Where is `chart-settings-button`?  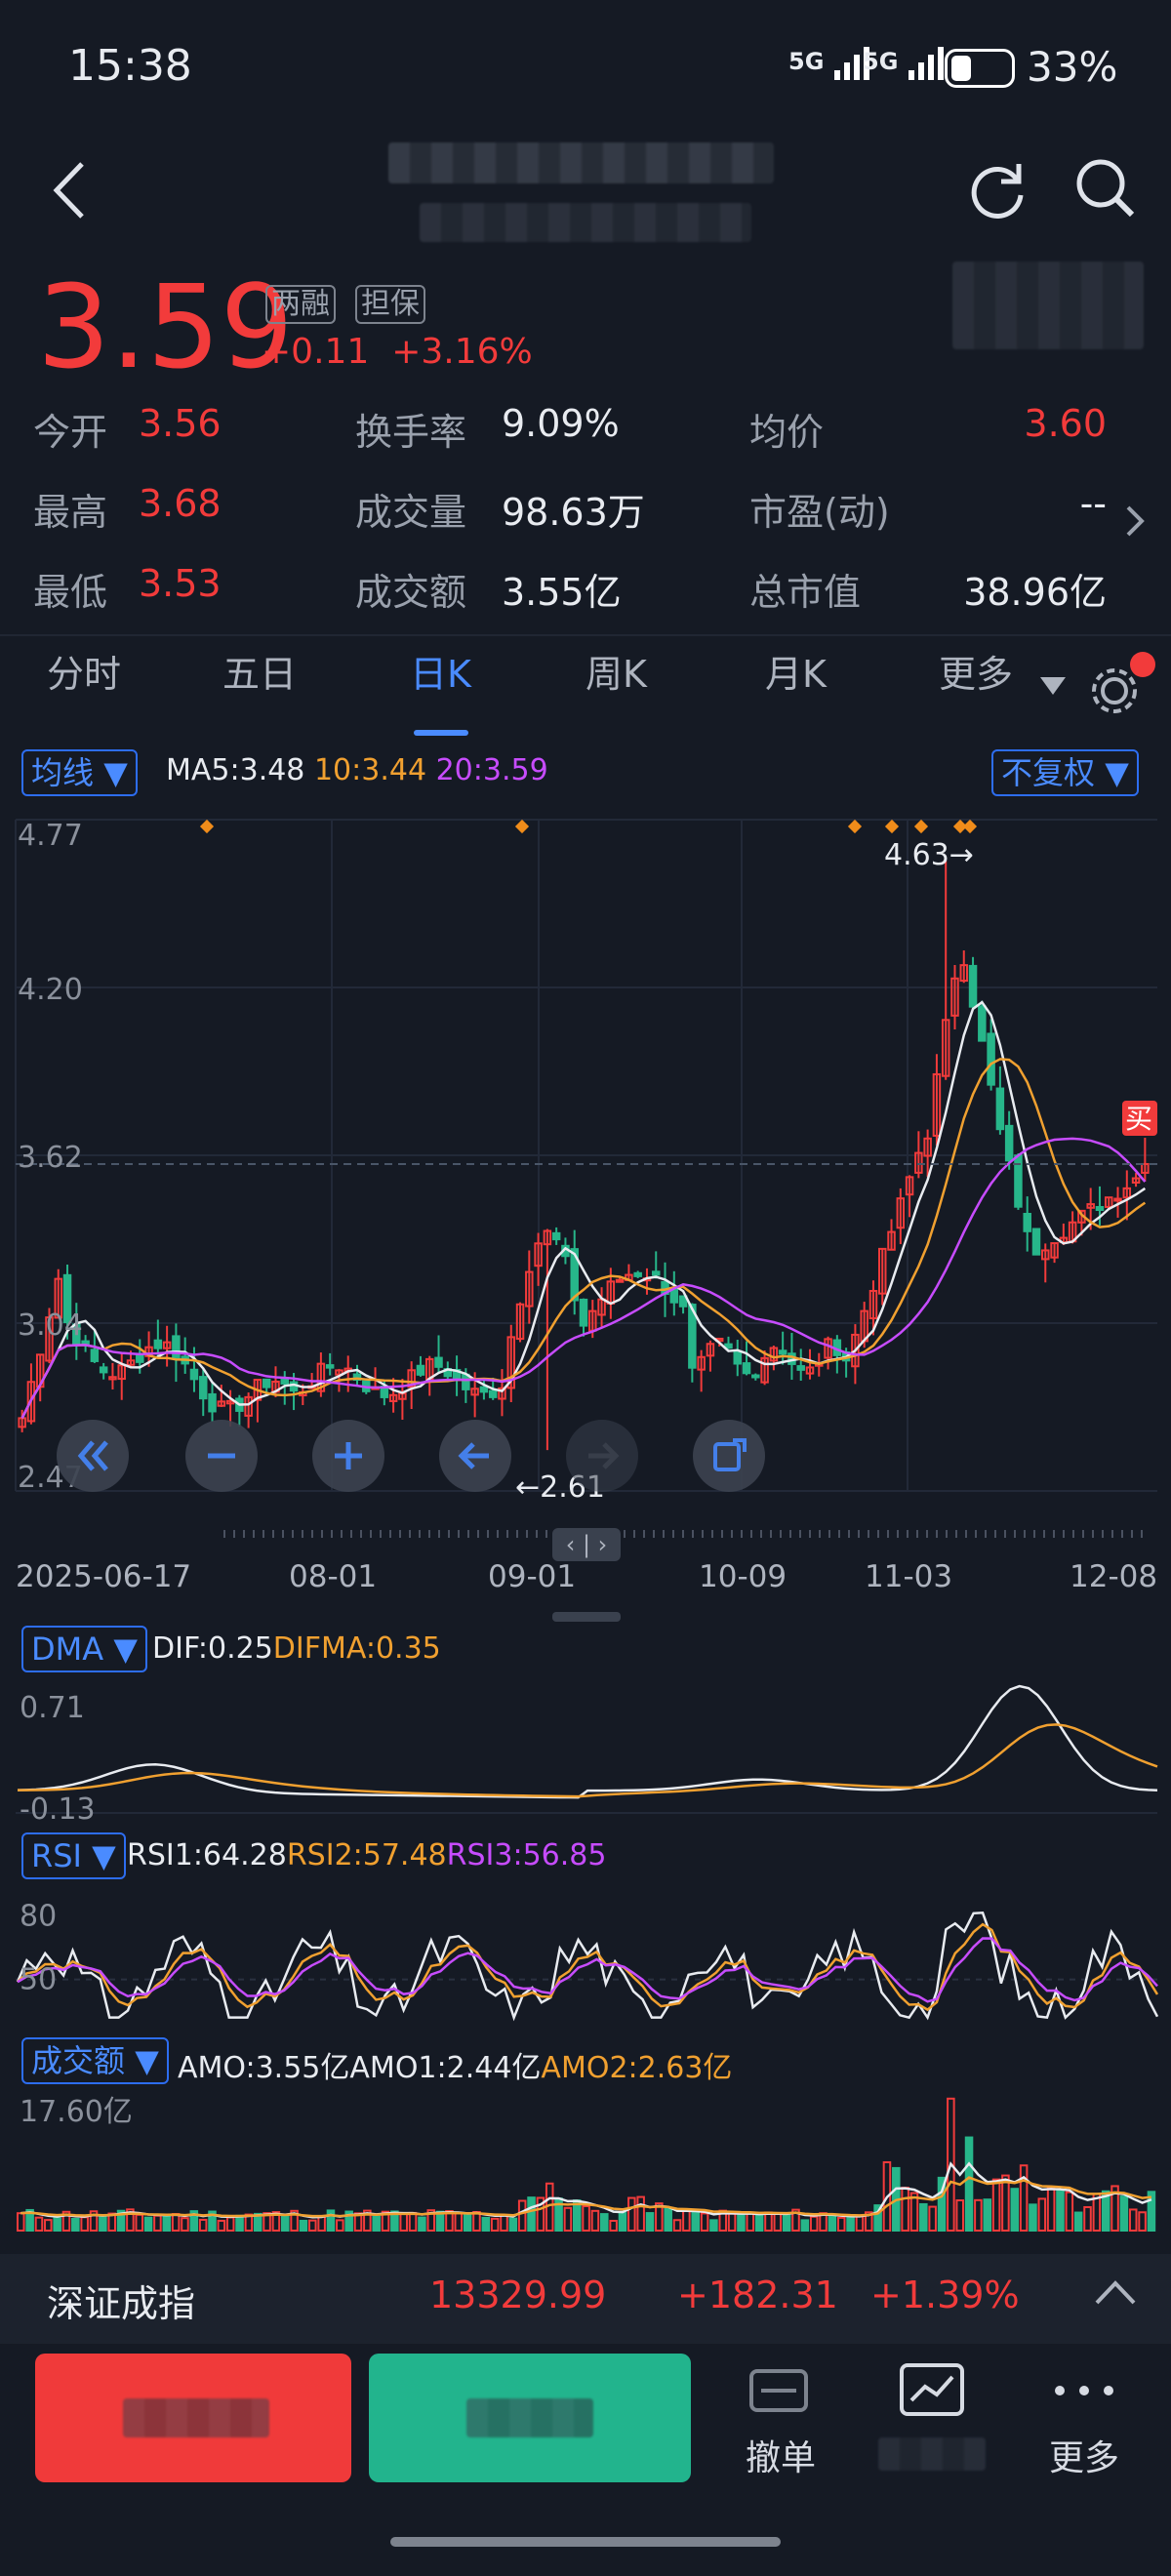 chart-settings-button is located at coordinates (1121, 685).